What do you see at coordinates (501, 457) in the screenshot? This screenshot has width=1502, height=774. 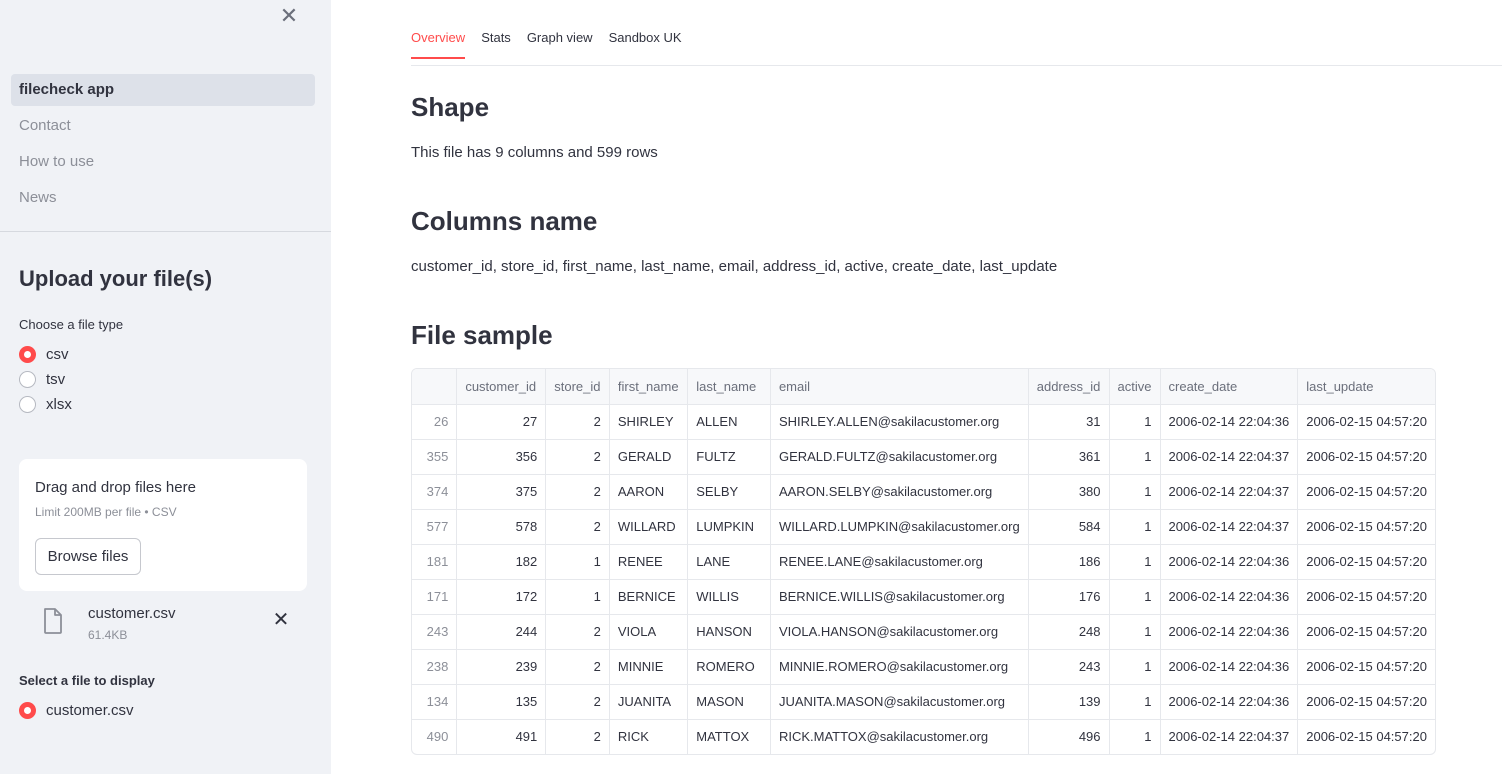 I see `table-cell: 356` at bounding box center [501, 457].